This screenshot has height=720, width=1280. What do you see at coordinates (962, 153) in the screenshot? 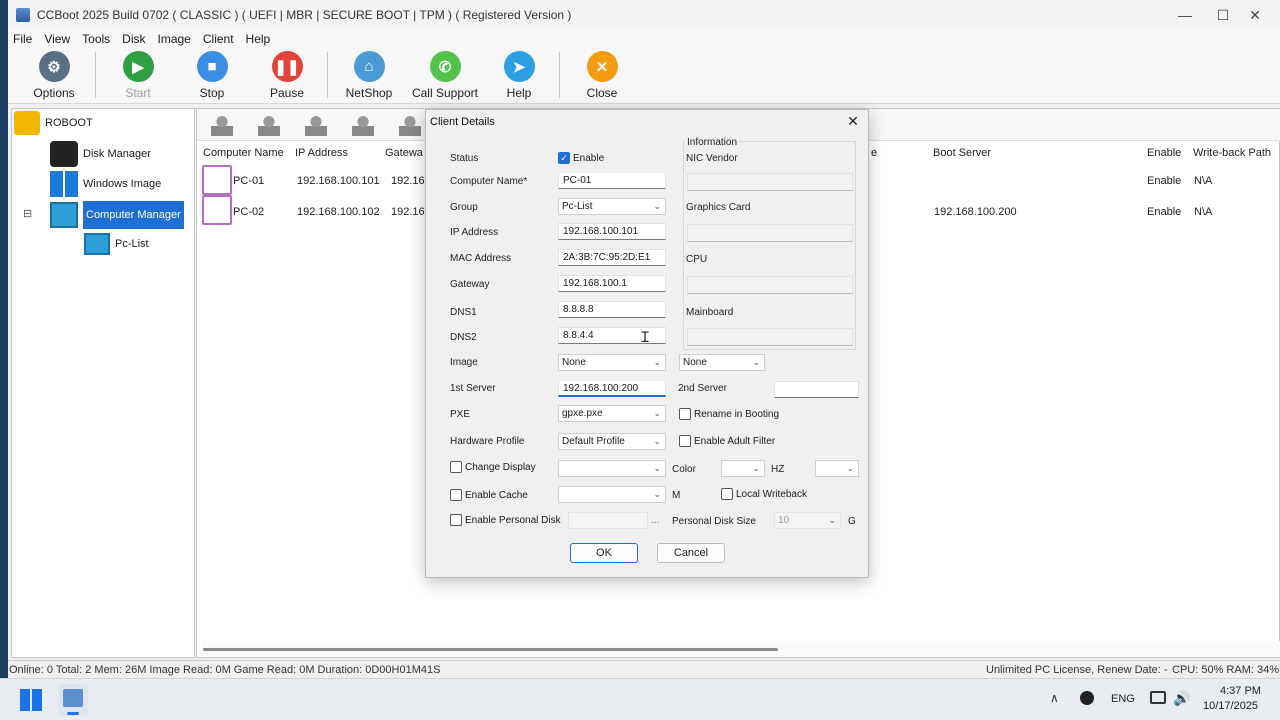
I see `col-boot-server: Boot Server` at bounding box center [962, 153].